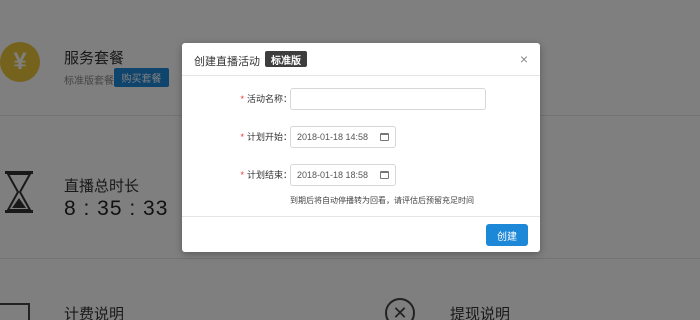 This screenshot has width=700, height=320. What do you see at coordinates (361, 234) in the screenshot?
I see `dialog-footer: 创建` at bounding box center [361, 234].